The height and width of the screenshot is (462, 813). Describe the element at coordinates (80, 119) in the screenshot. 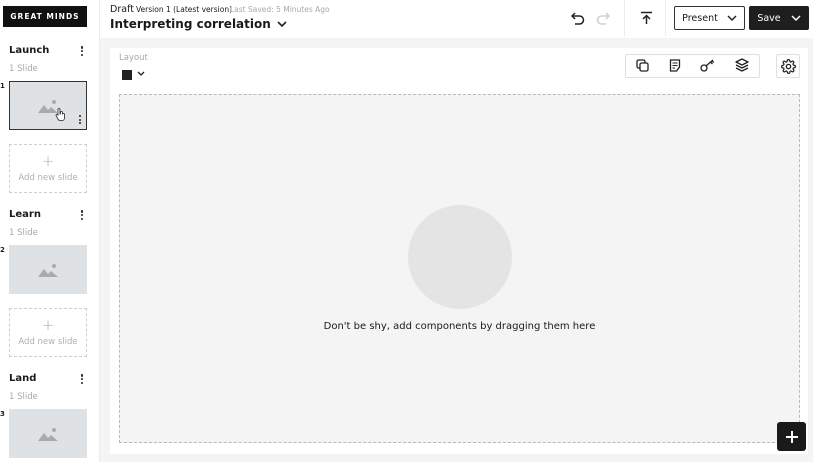

I see `slide-menu-icon` at that location.